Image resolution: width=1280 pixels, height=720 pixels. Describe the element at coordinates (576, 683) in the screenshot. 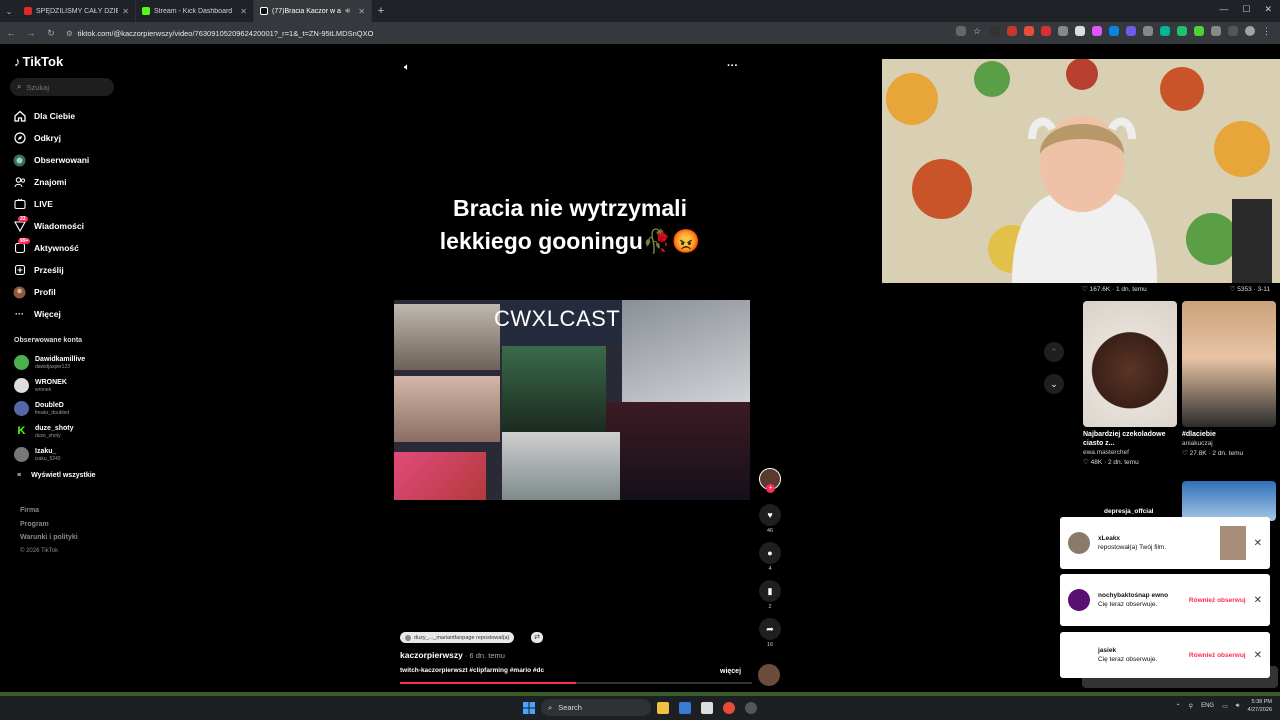

I see `video-progress-bar` at that location.